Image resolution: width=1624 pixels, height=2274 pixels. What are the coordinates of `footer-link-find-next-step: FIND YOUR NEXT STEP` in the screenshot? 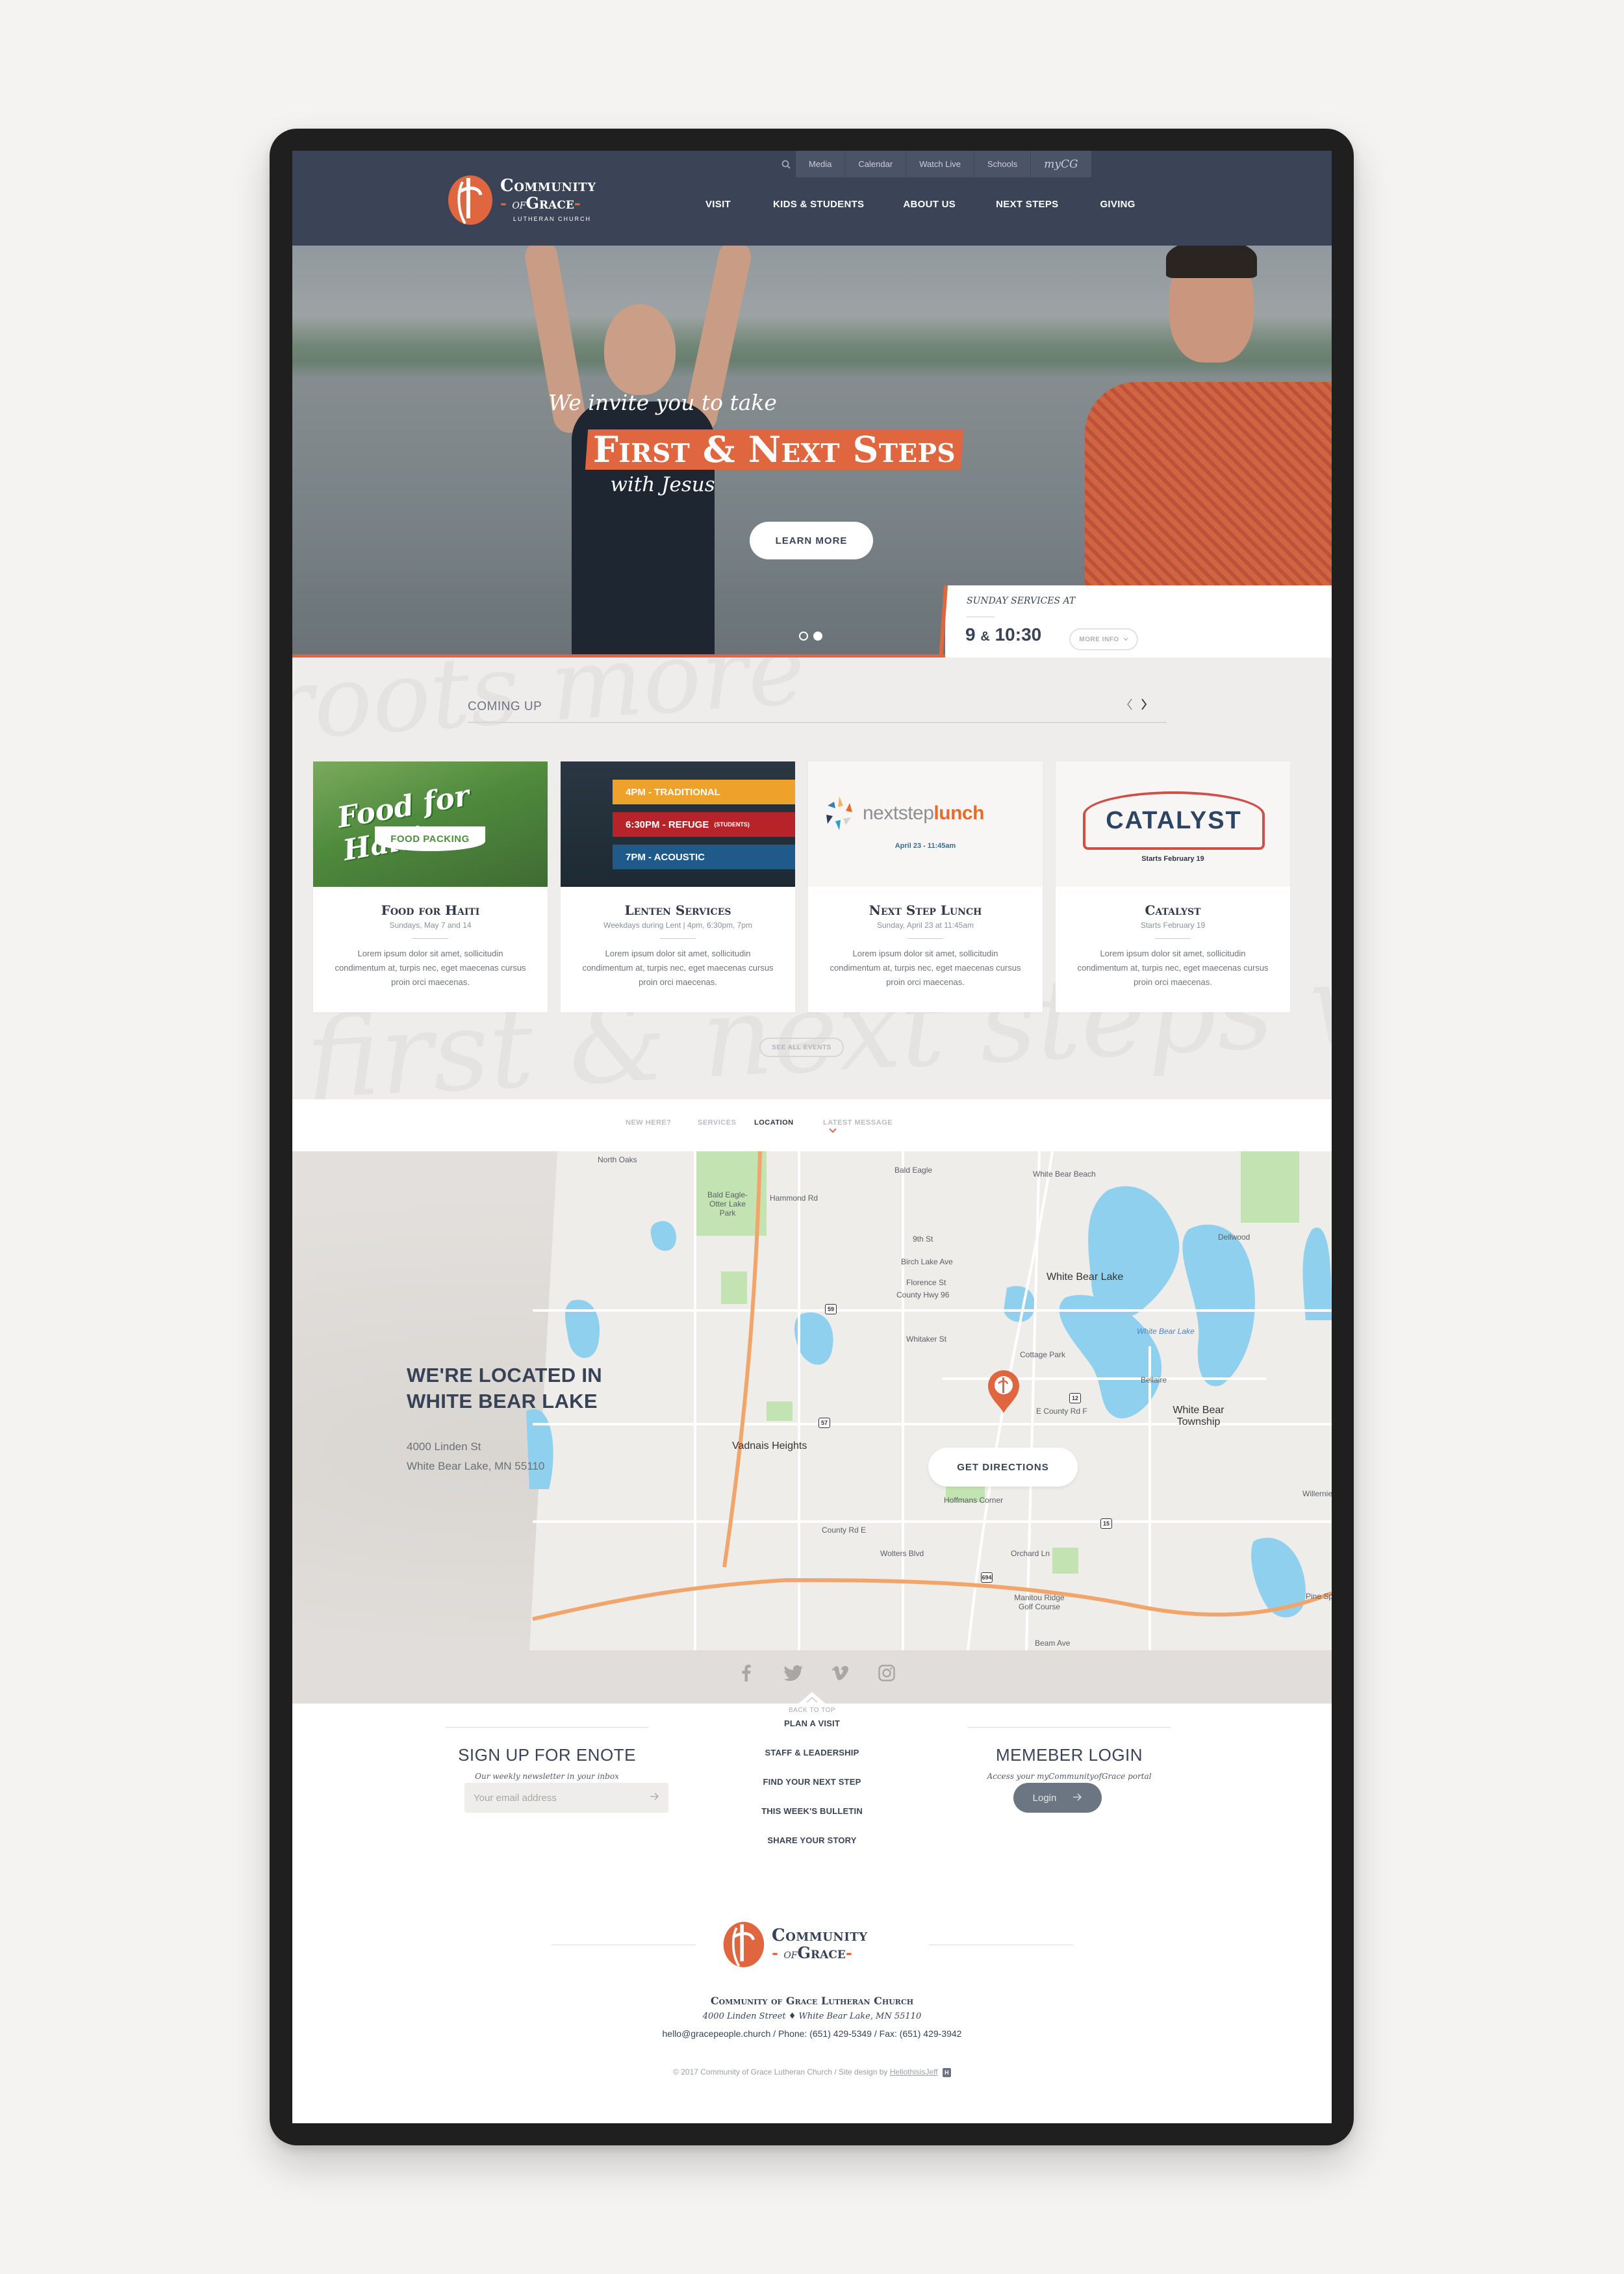 It's located at (812, 1781).